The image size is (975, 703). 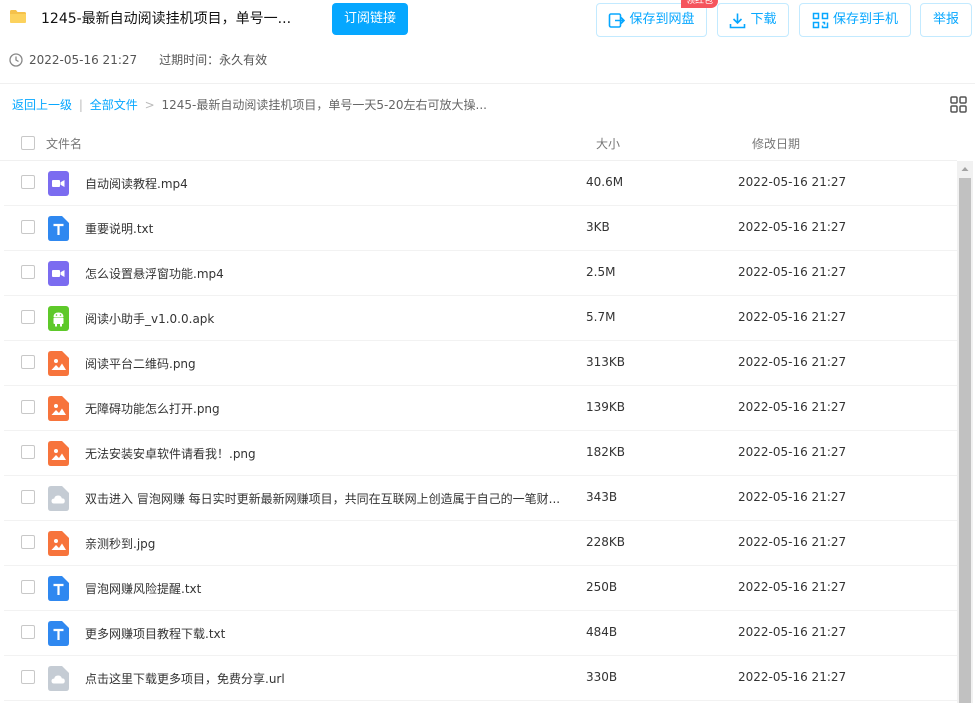 What do you see at coordinates (662, 19) in the screenshot?
I see `save-to-disk-label: 保存到网盘` at bounding box center [662, 19].